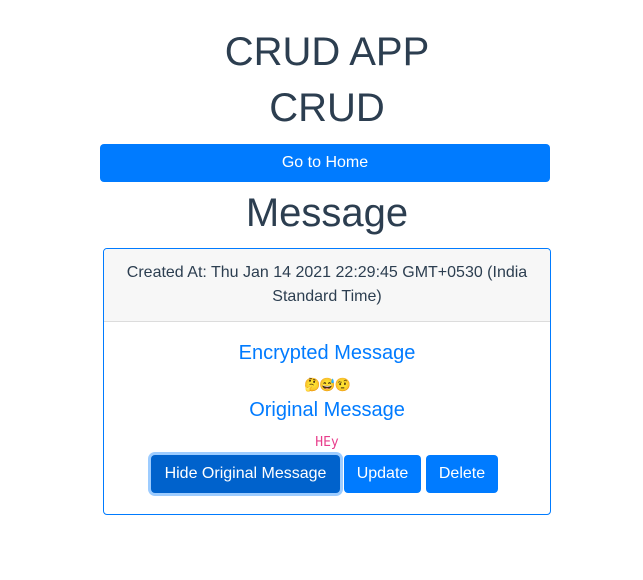 The image size is (643, 580). What do you see at coordinates (325, 163) in the screenshot?
I see `go-to-home-button: Go to Home` at bounding box center [325, 163].